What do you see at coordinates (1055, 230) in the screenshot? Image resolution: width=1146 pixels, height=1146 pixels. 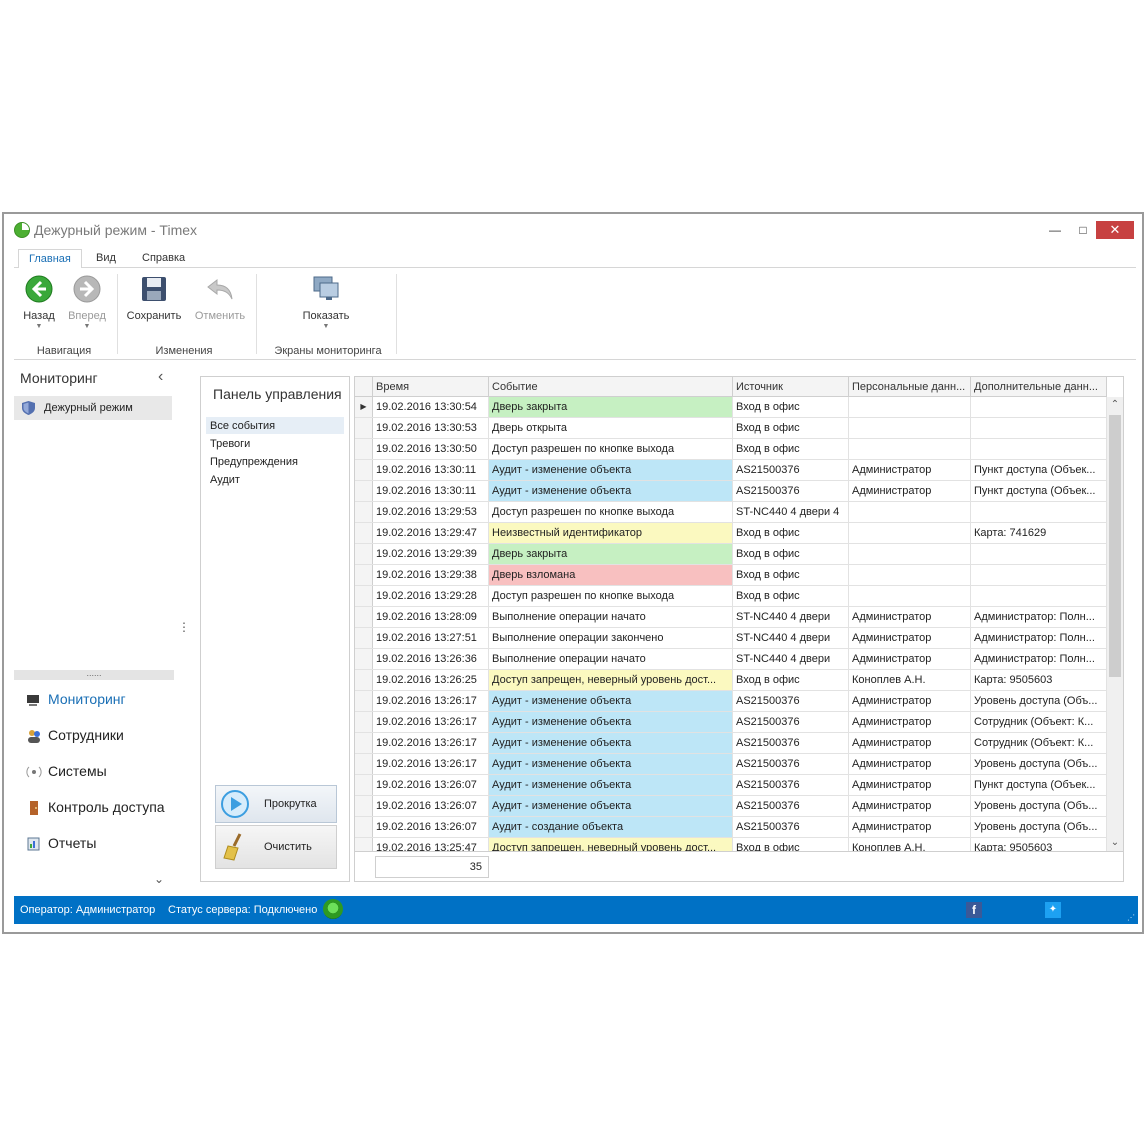 I see `minimize-icon: —` at bounding box center [1055, 230].